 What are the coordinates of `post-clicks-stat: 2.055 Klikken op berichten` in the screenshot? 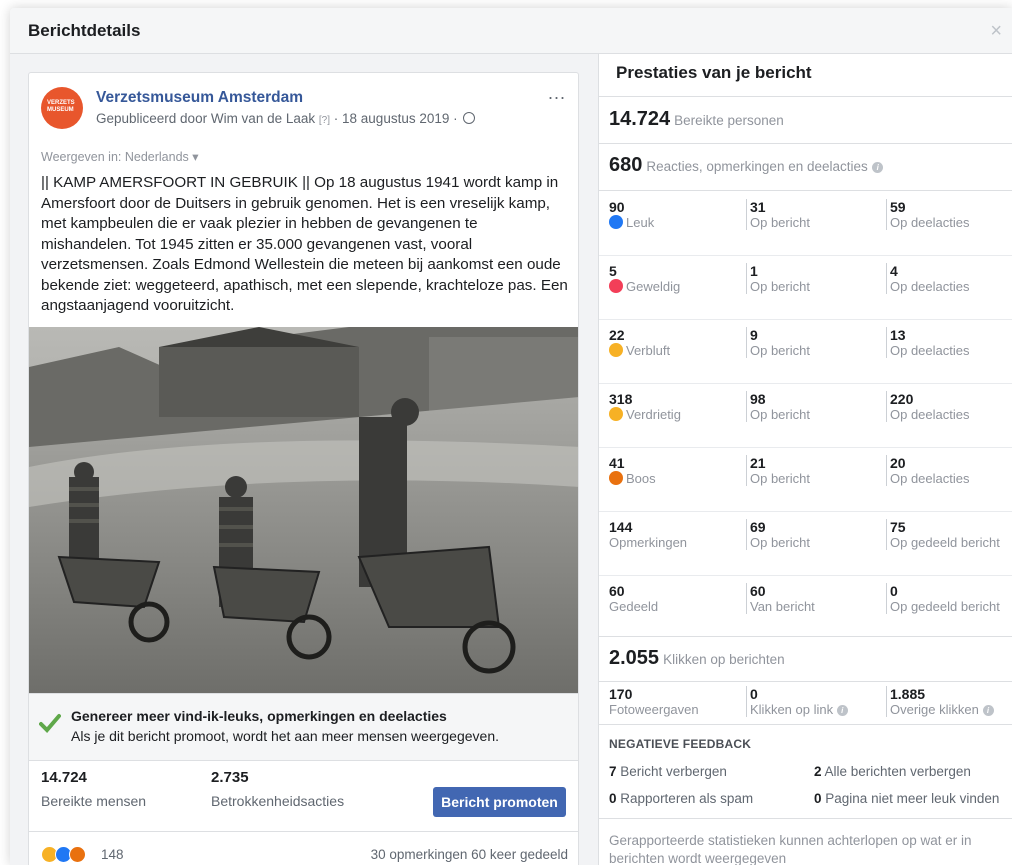 It's located at (697, 658).